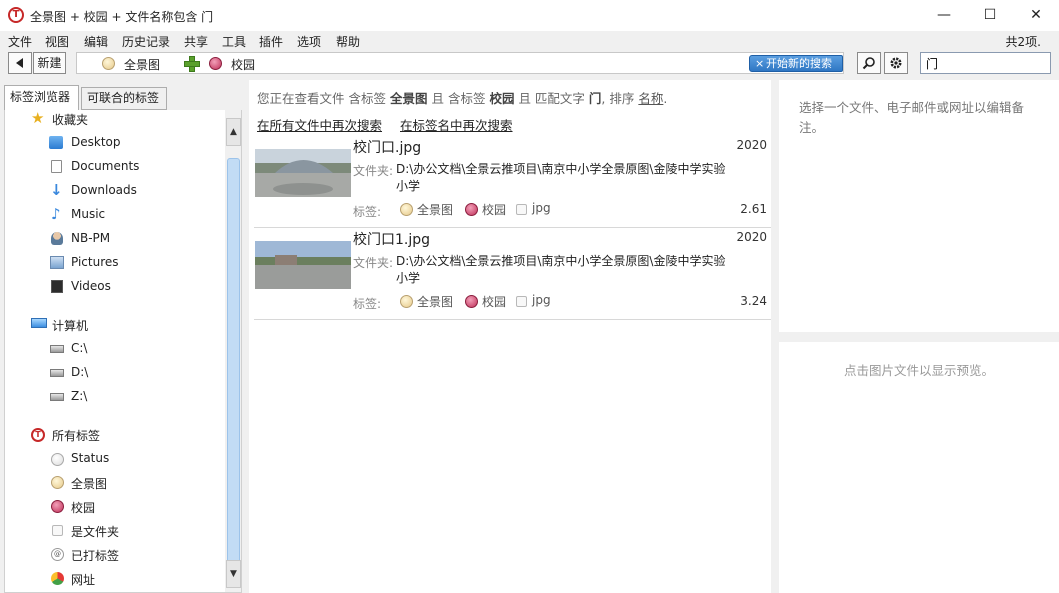 This screenshot has height=593, width=1059. What do you see at coordinates (57, 41) in the screenshot?
I see `menu-view: 视图` at bounding box center [57, 41].